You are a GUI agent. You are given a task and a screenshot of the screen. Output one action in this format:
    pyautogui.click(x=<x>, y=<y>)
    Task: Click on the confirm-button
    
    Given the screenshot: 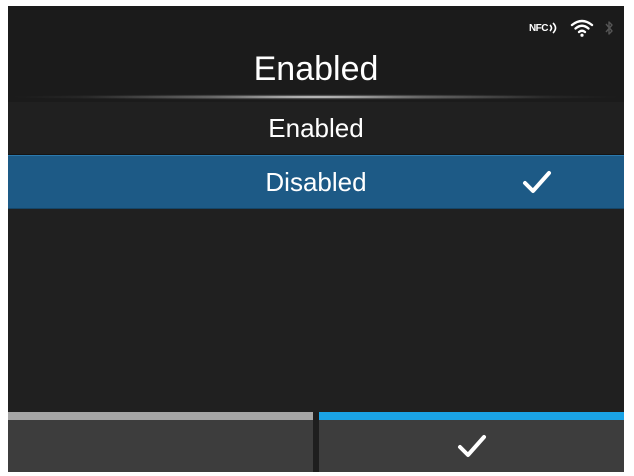 What is the action you would take?
    pyautogui.click(x=471, y=442)
    